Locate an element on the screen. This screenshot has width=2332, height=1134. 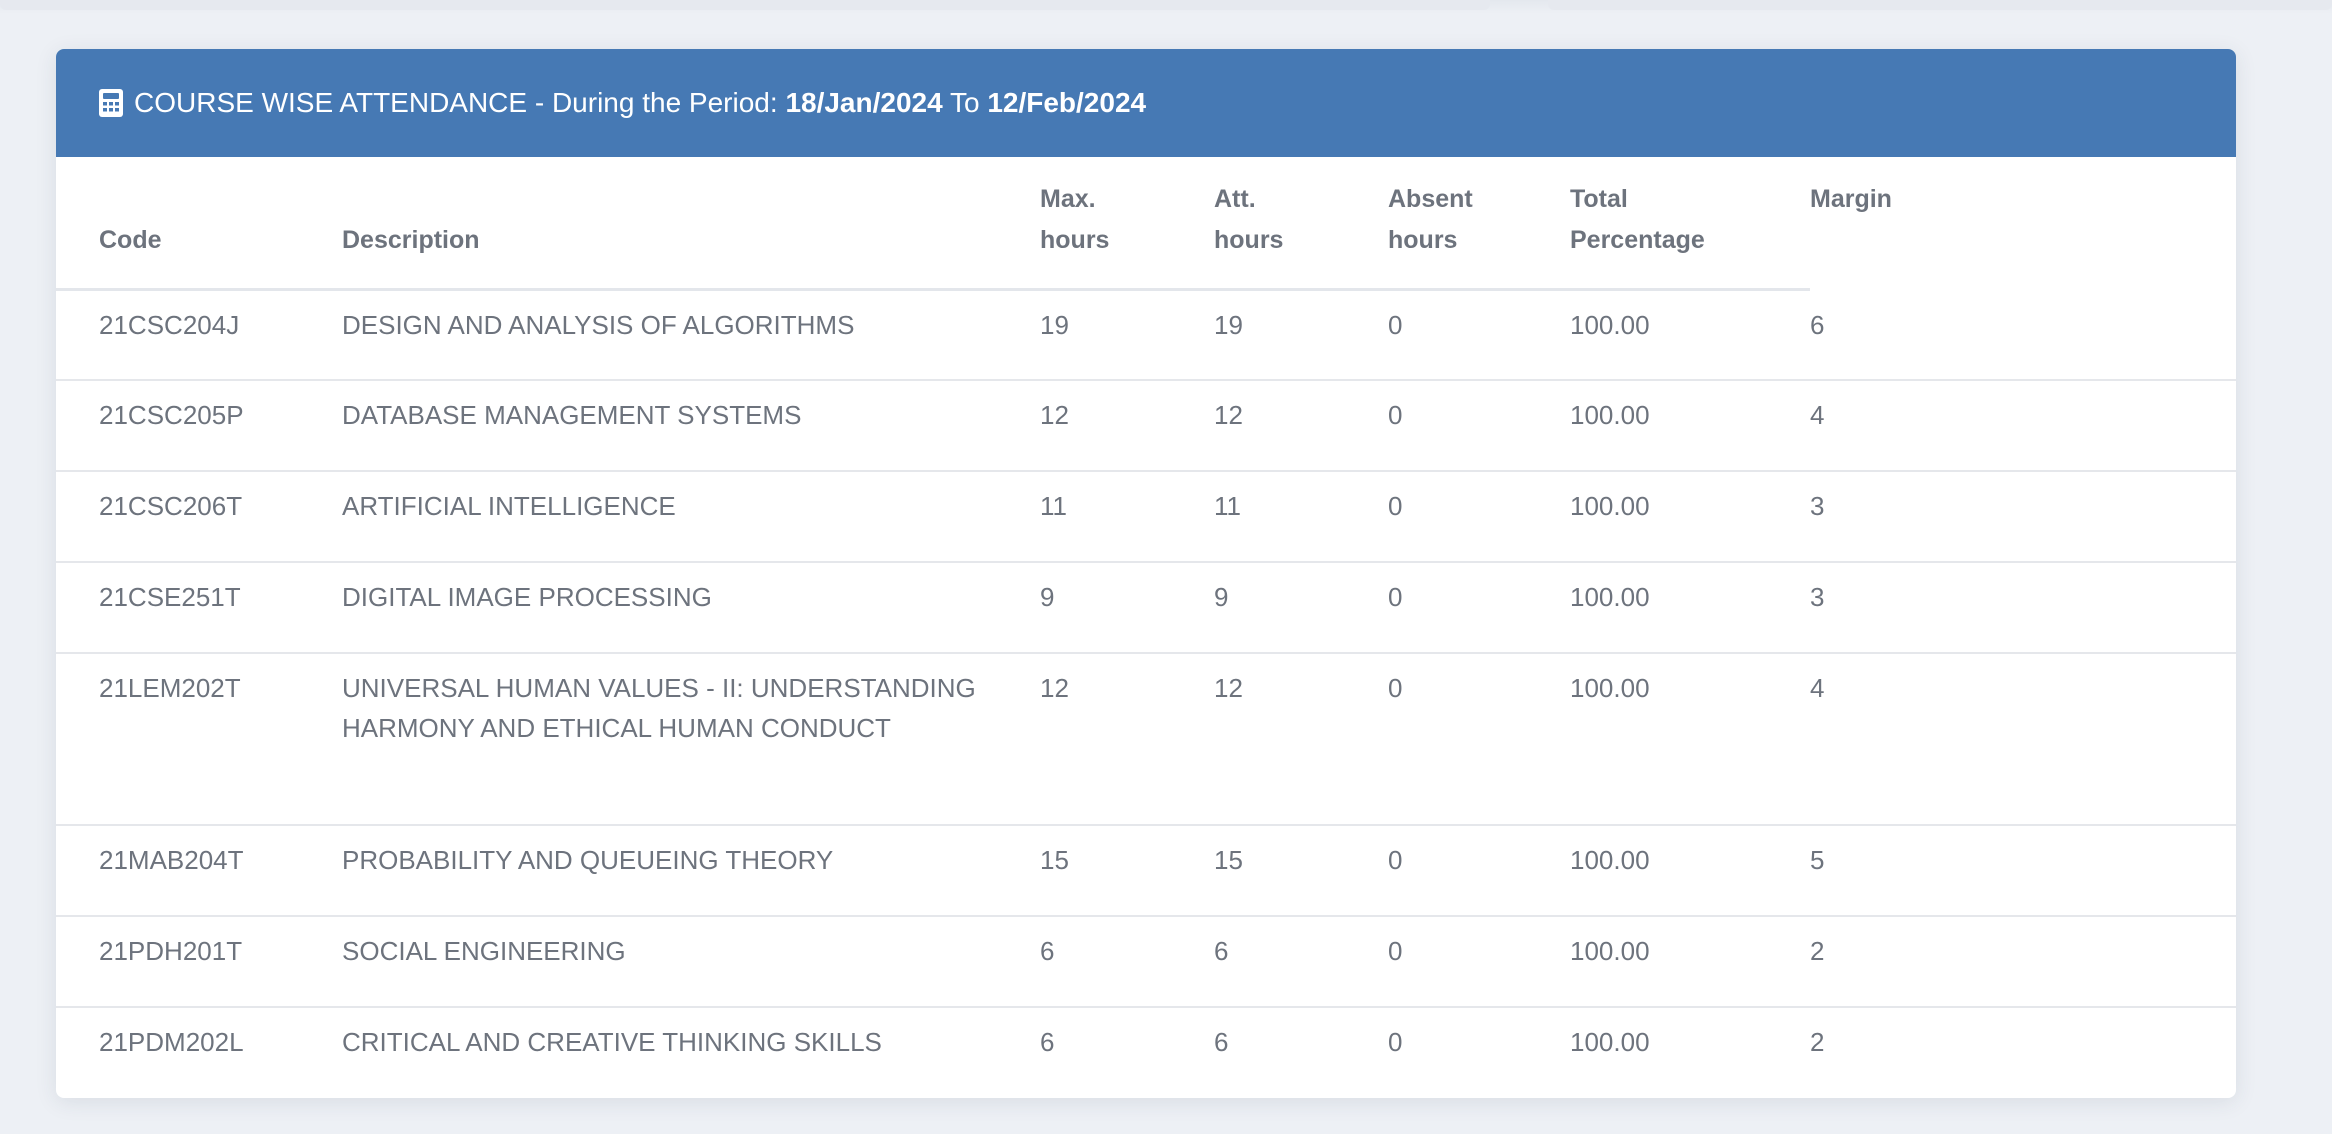
cell-att-hours-text: 11 is located at coordinates (1227, 506).